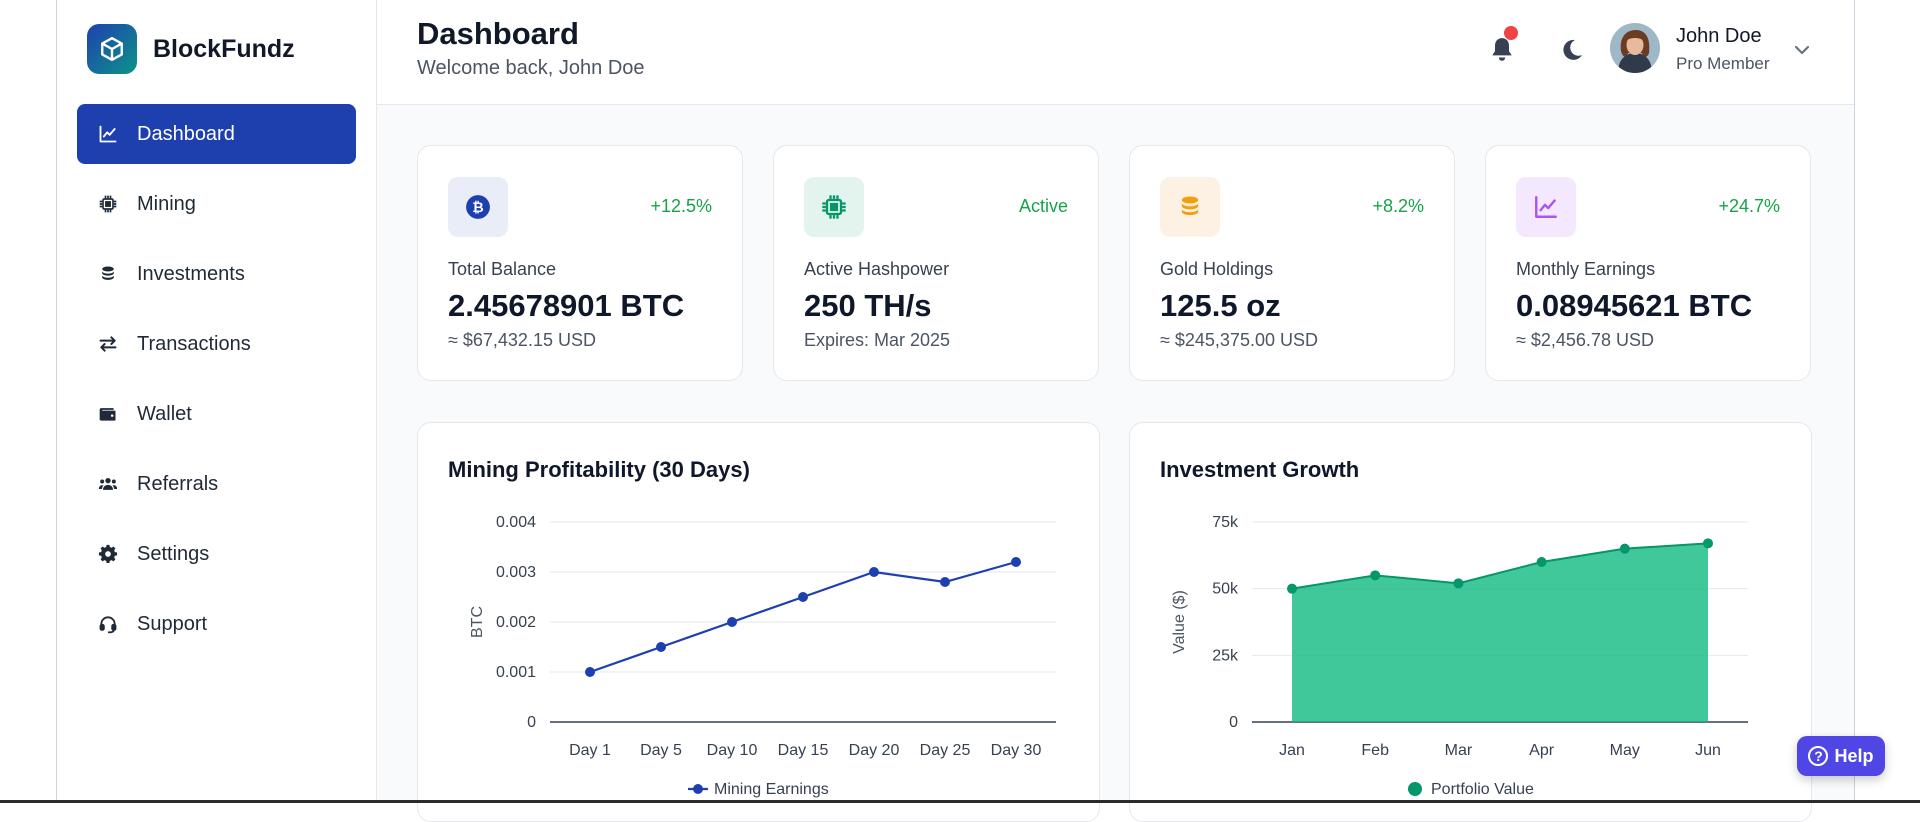 Image resolution: width=1920 pixels, height=822 pixels. I want to click on sidebar-item-dashboard: Dashboard, so click(216, 134).